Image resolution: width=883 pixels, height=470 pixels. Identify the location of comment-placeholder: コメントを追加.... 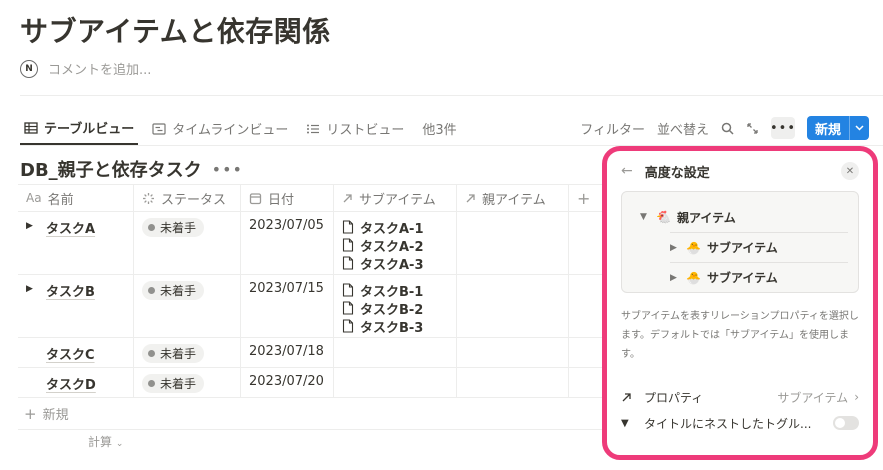
(99, 68).